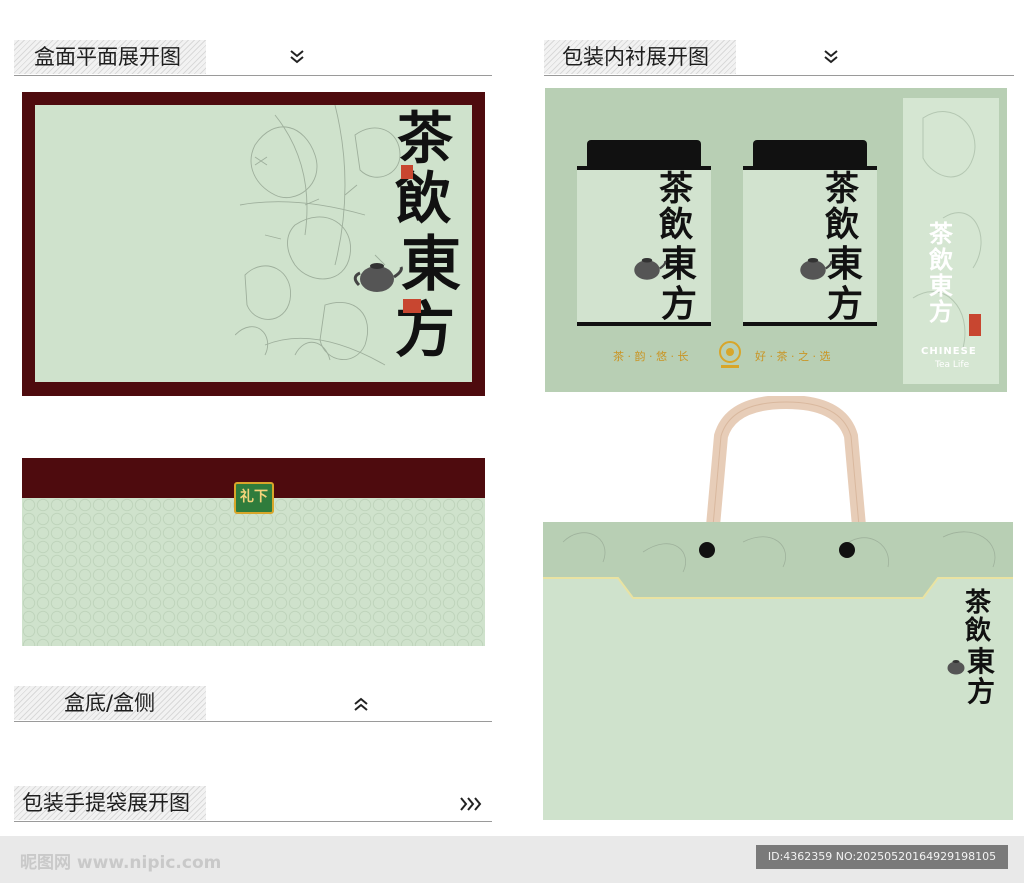  I want to click on section-header-liner: 包装内衬展开图, so click(779, 58).